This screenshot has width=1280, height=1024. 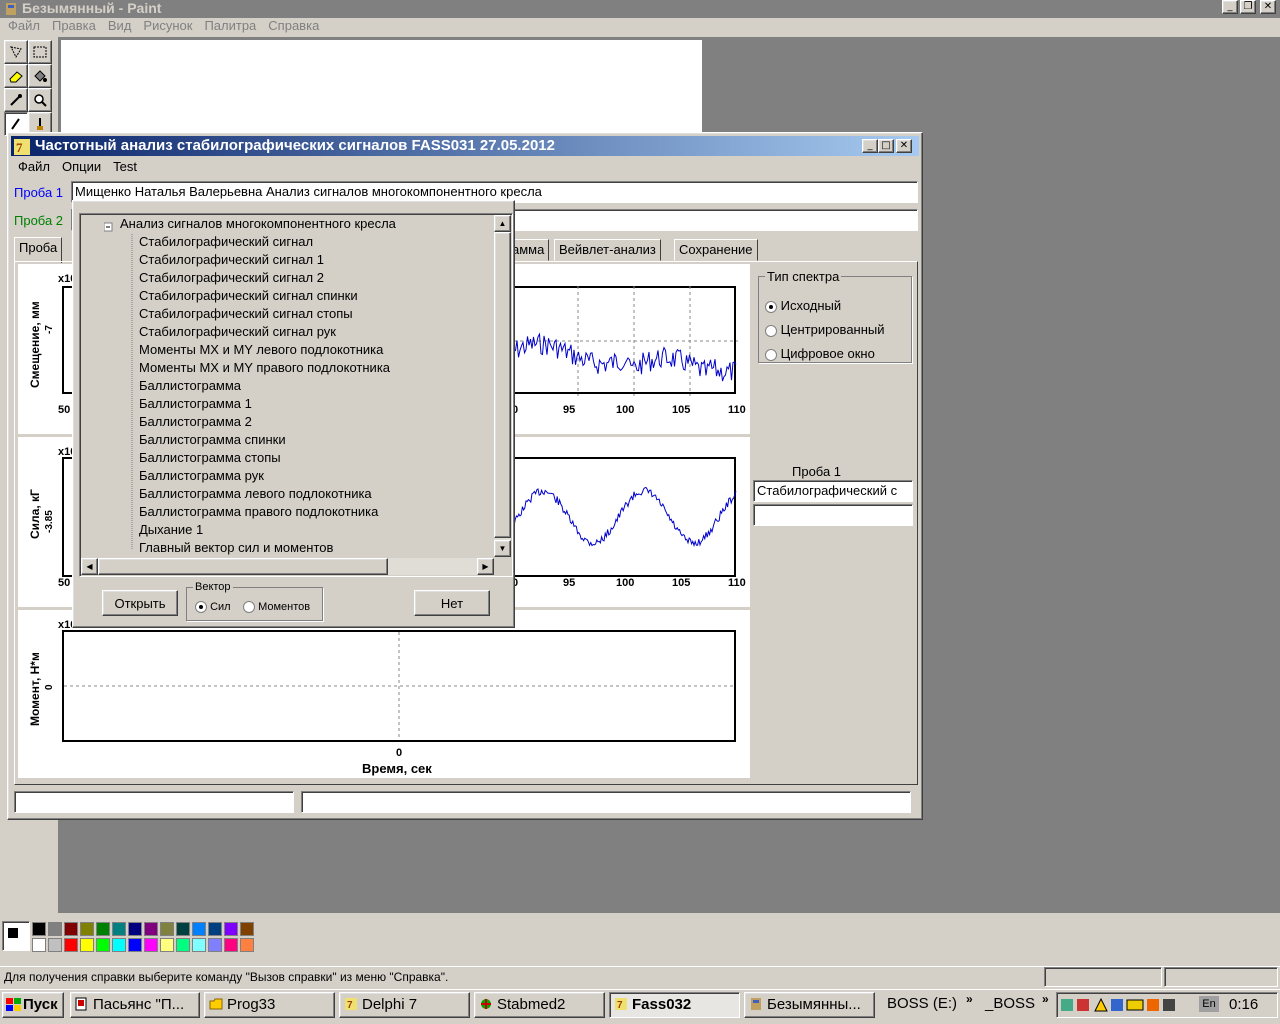 What do you see at coordinates (870, 146) in the screenshot?
I see `minimize-button: _` at bounding box center [870, 146].